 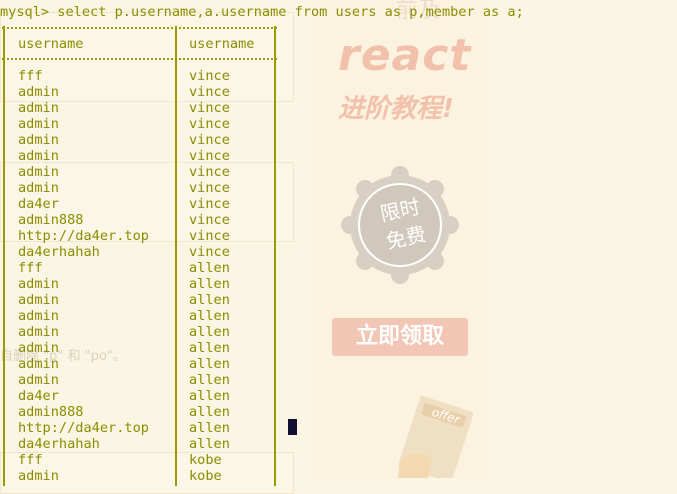 What do you see at coordinates (292, 427) in the screenshot?
I see `terminal-cursor` at bounding box center [292, 427].